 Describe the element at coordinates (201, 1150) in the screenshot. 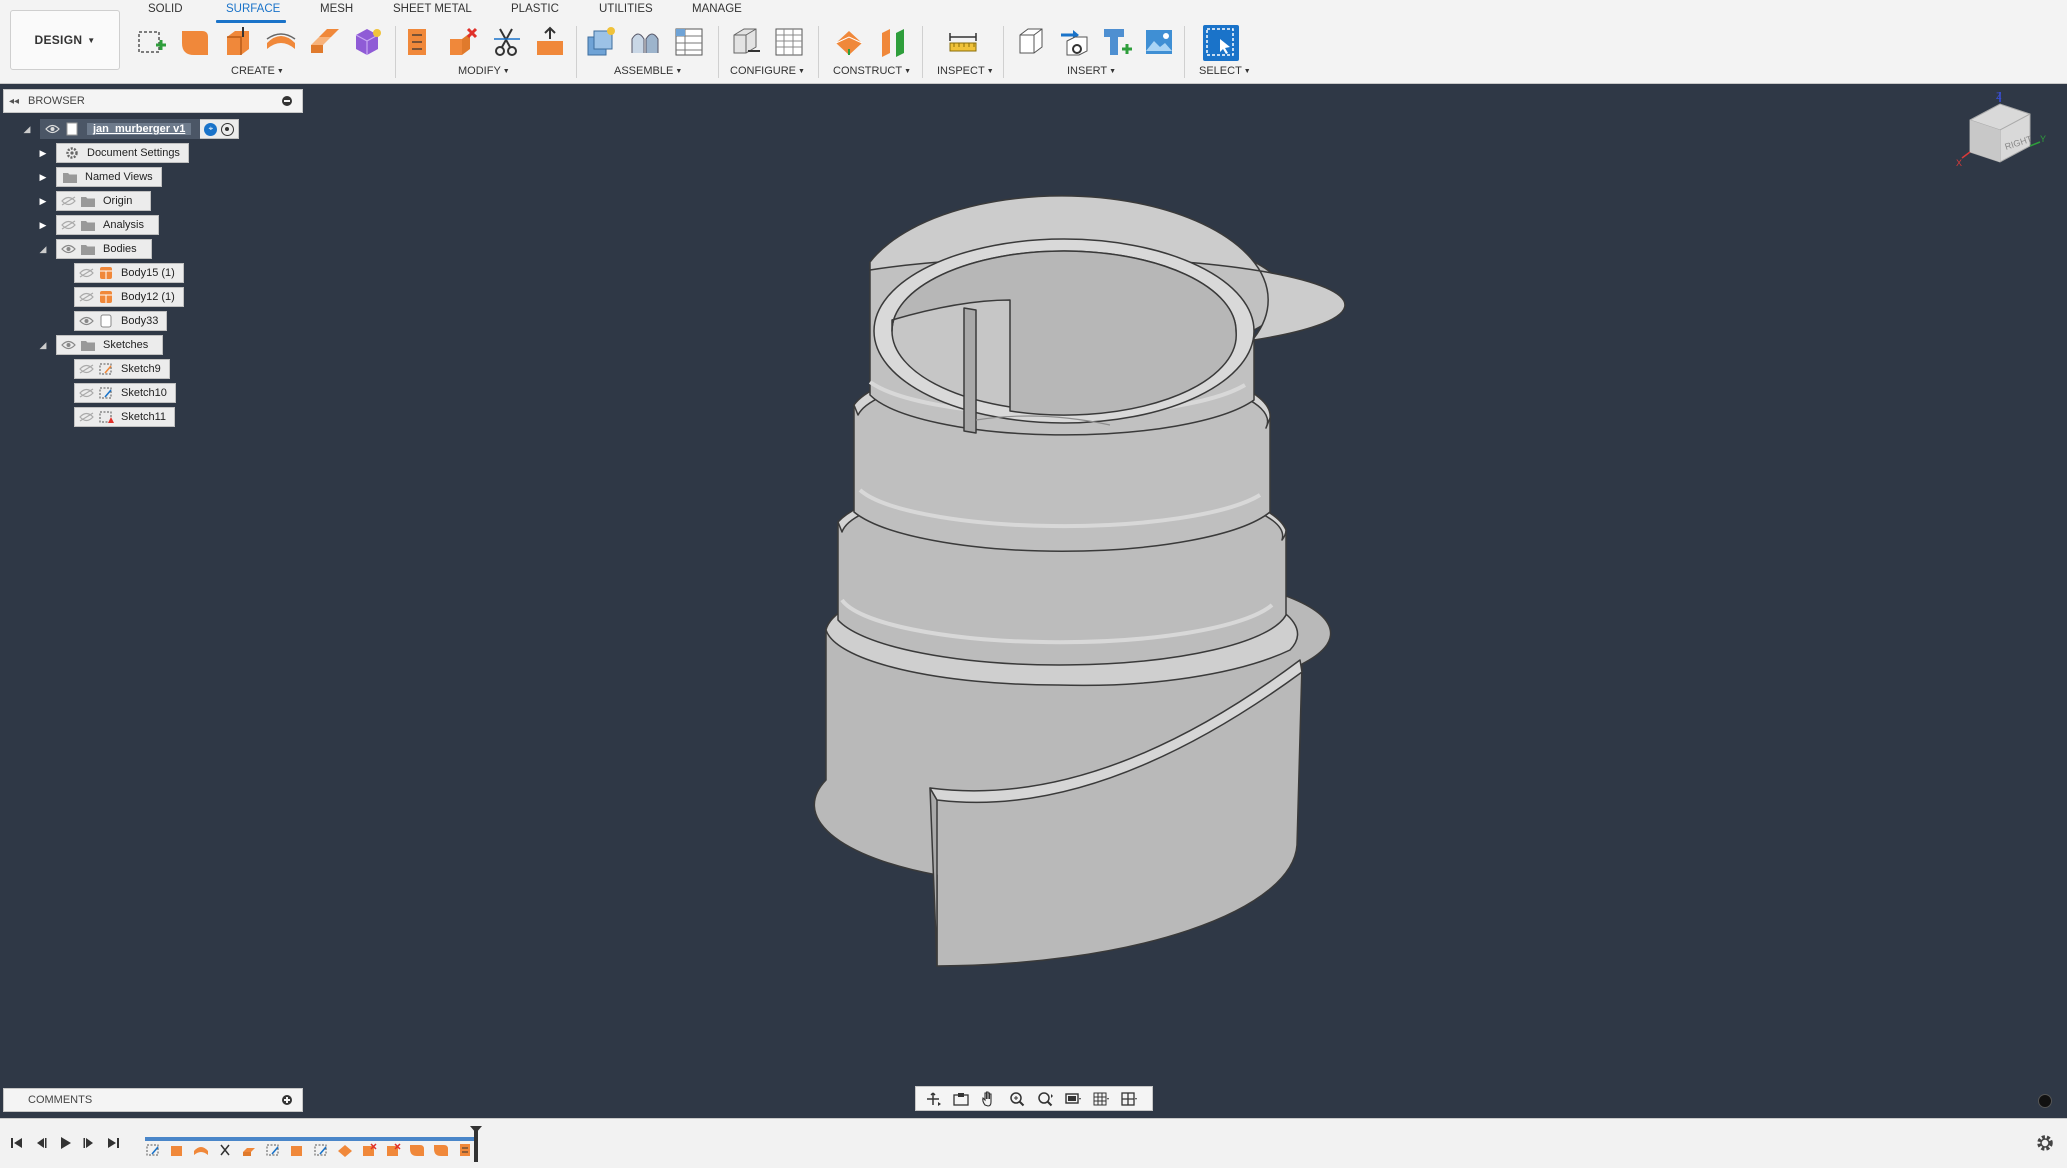

I see `timeline-revolve-icon` at that location.